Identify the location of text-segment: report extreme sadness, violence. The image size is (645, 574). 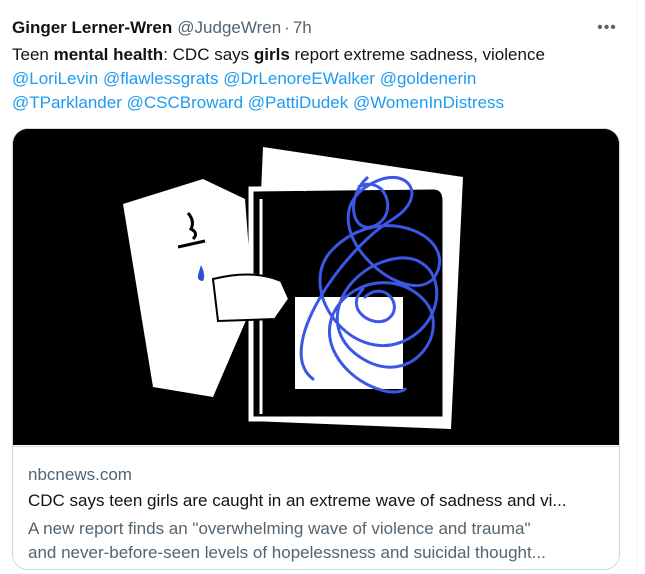
(417, 54).